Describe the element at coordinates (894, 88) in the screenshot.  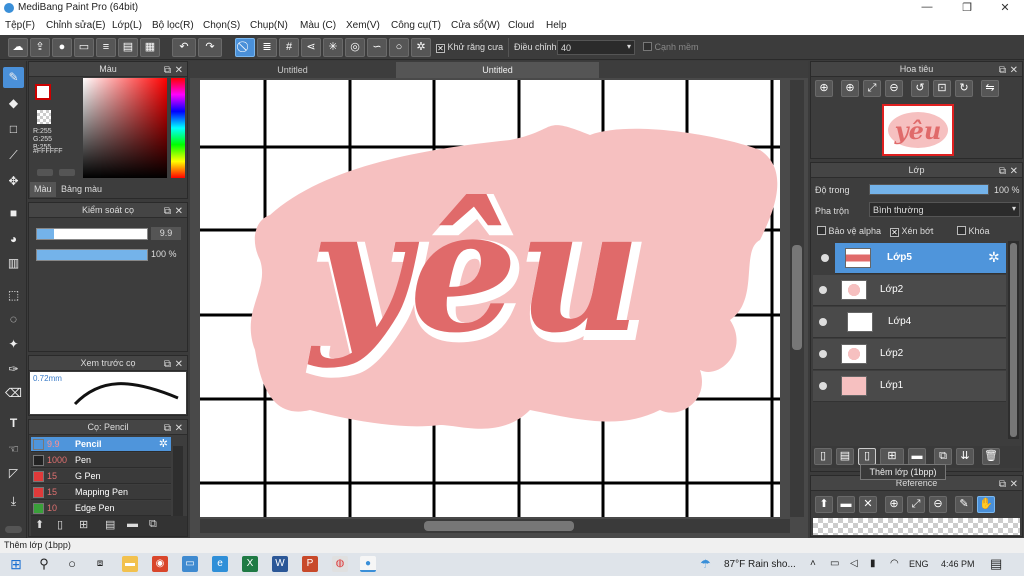
I see `zoom-out-icon: ⊖` at that location.